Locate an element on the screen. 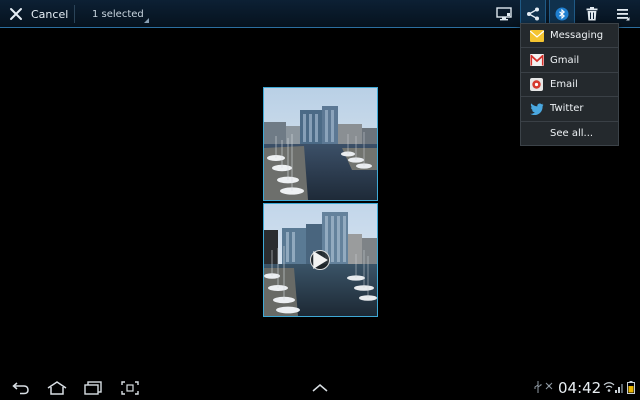 This screenshot has width=640, height=400. screenshot-button is located at coordinates (130, 388).